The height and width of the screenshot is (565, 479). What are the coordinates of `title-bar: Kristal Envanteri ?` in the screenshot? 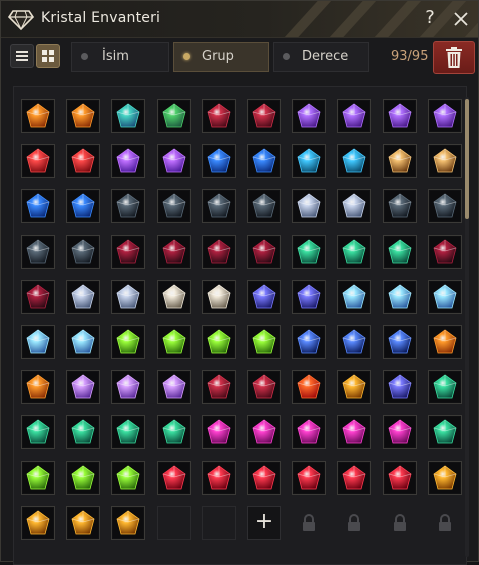 It's located at (239, 19).